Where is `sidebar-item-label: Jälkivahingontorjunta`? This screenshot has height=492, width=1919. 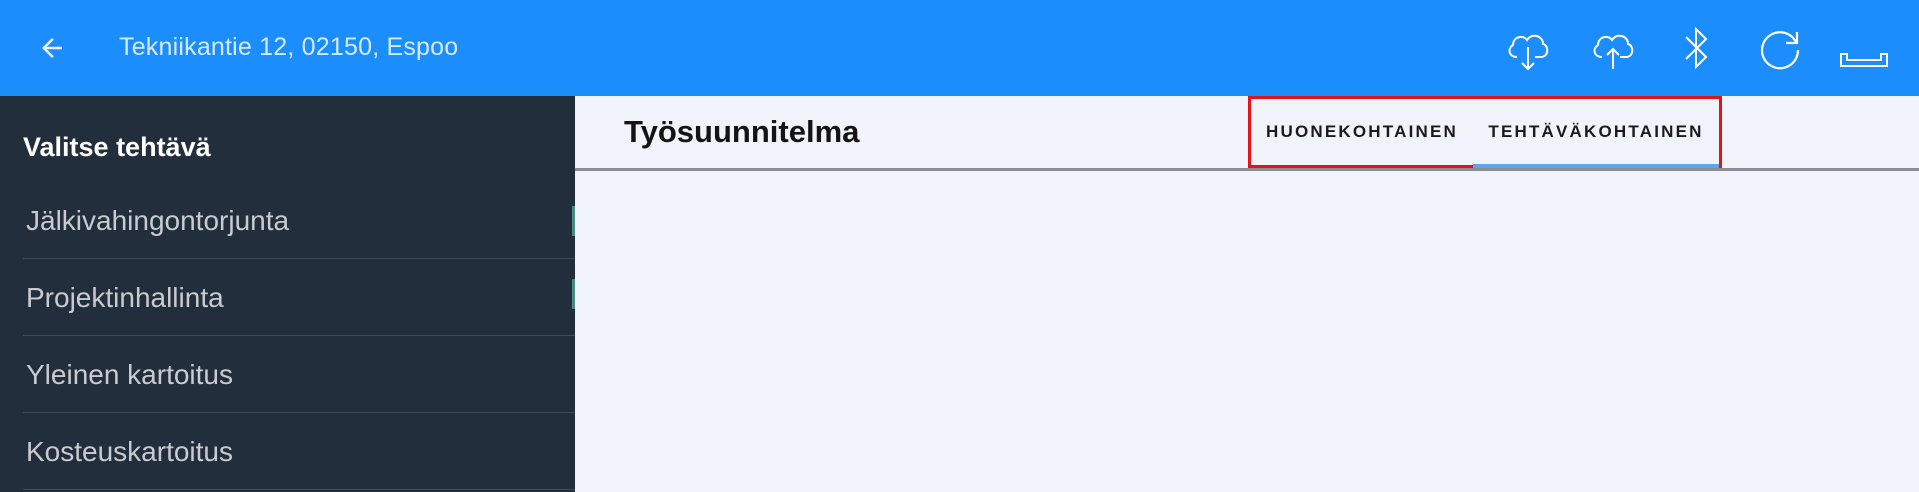
sidebar-item-label: Jälkivahingontorjunta is located at coordinates (158, 220).